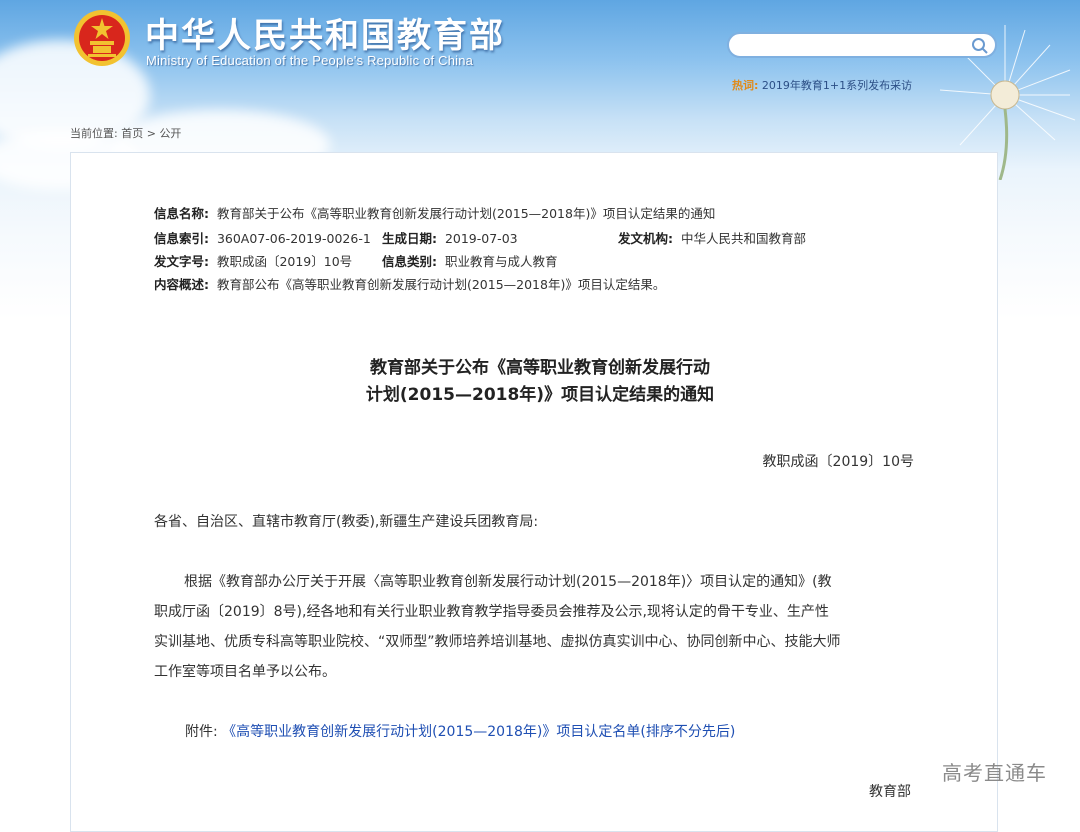  Describe the element at coordinates (890, 792) in the screenshot. I see `document-signer: 教育部` at that location.